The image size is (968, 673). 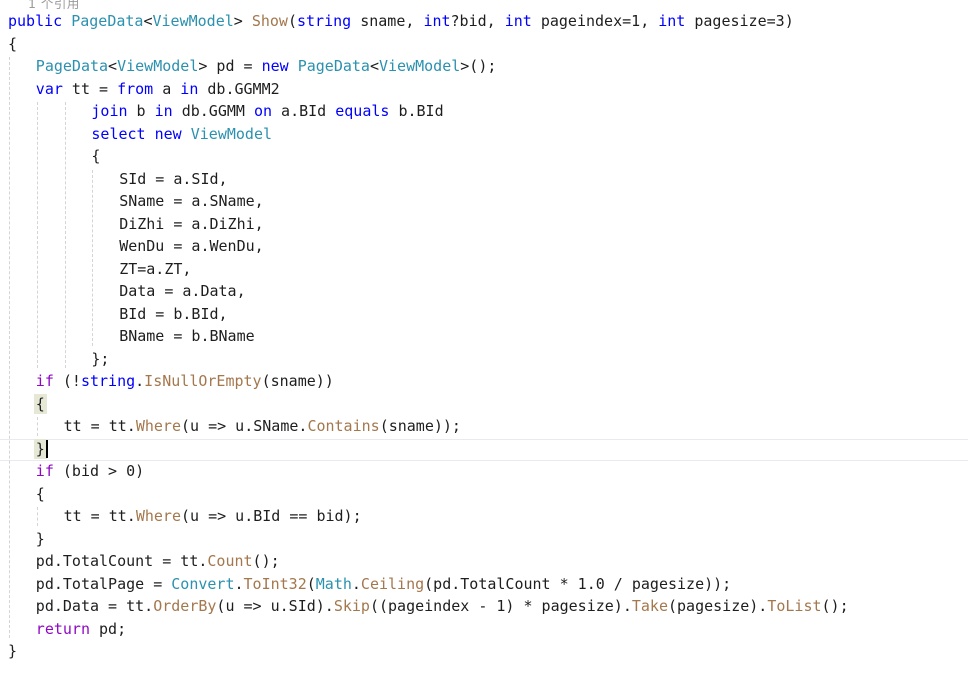 What do you see at coordinates (477, 21) in the screenshot?
I see `code-token: ?bid,` at bounding box center [477, 21].